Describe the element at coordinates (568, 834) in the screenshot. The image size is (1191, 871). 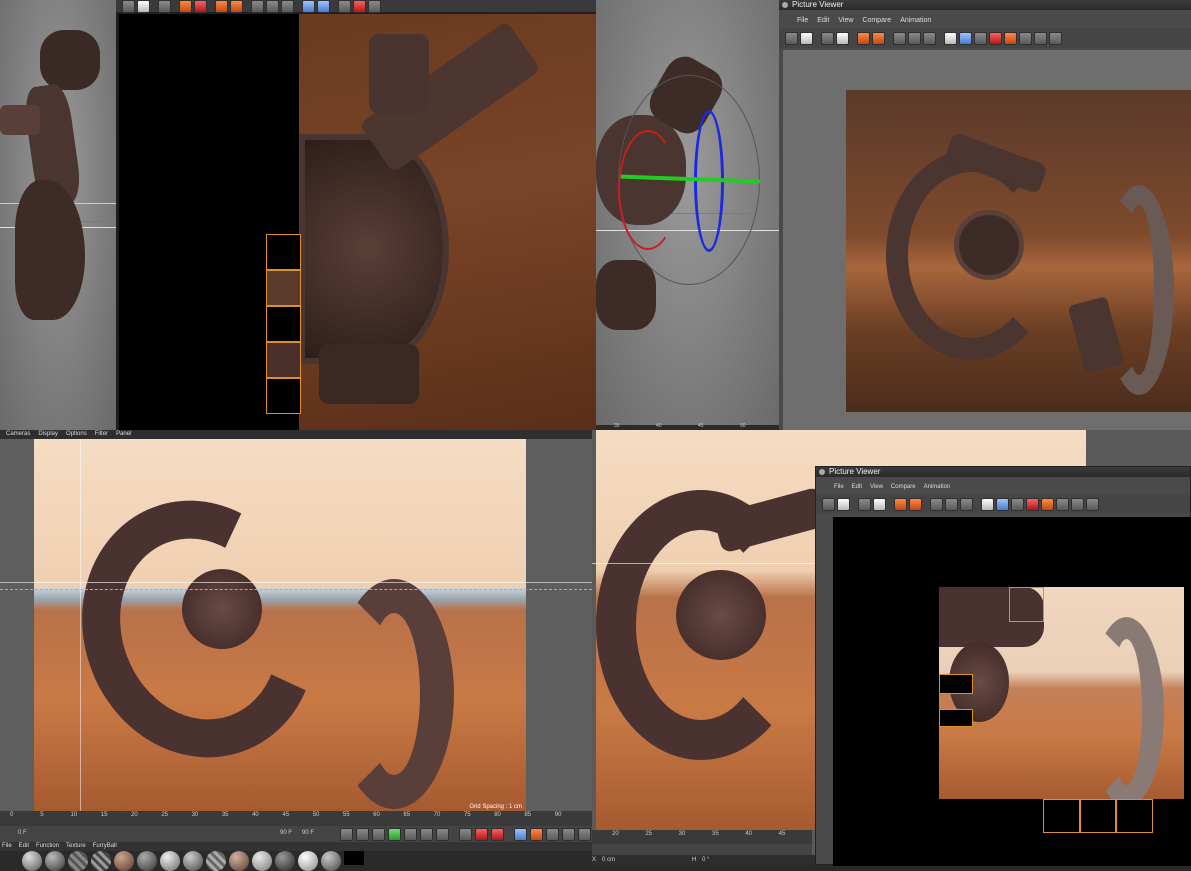
I see `param-key-icon` at that location.